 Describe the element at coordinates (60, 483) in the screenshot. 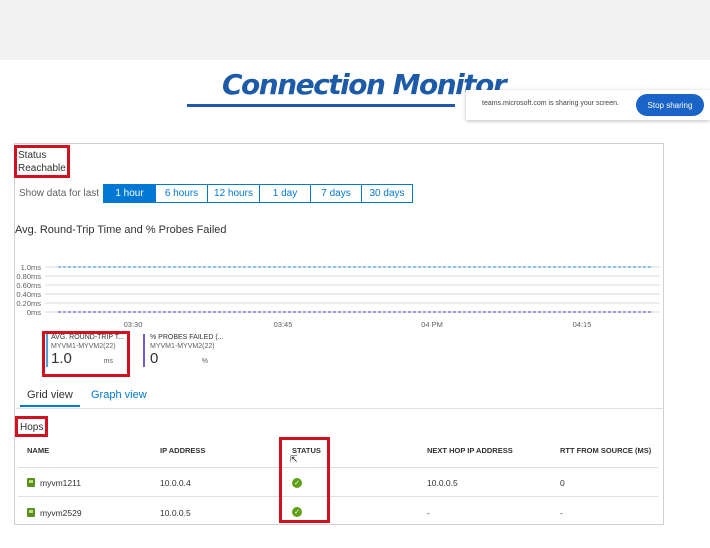

I see `hop-name: myvm1211` at that location.